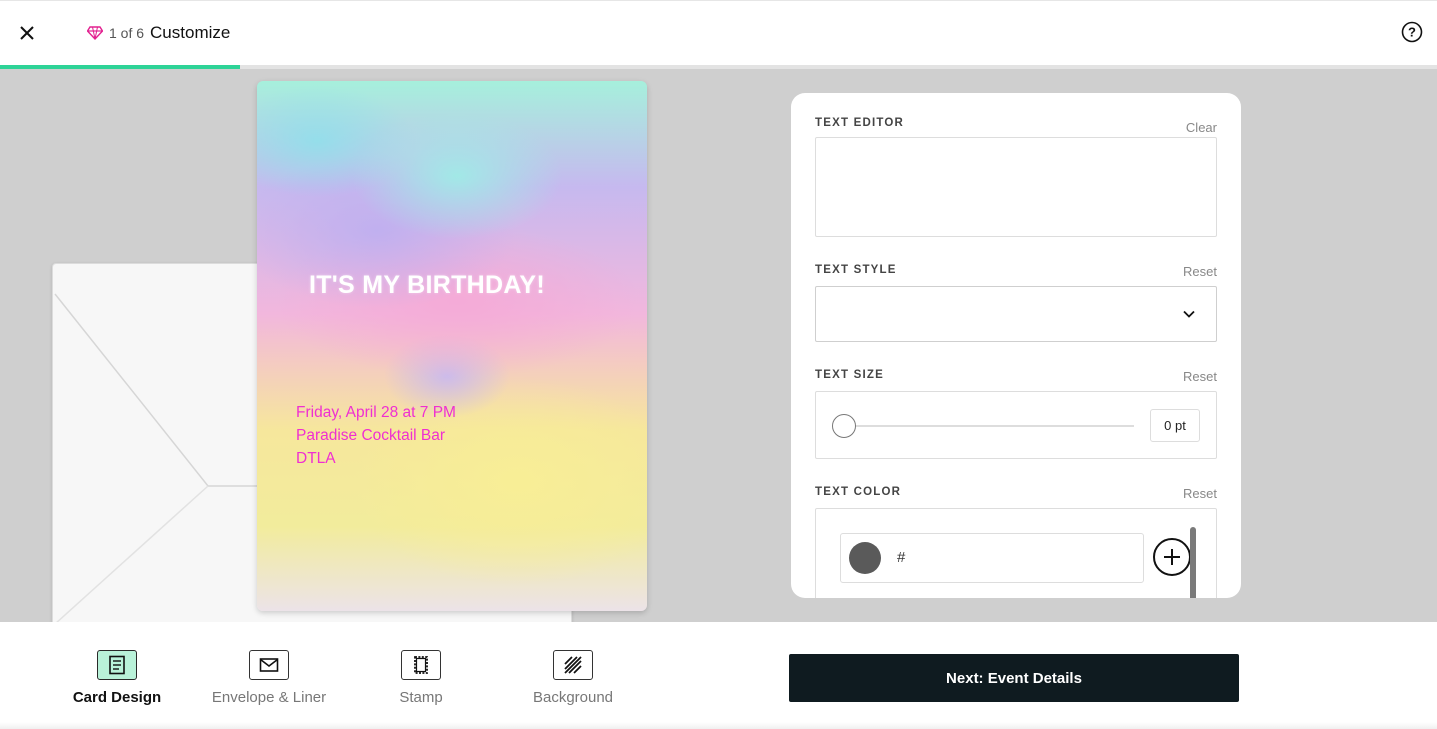 This screenshot has width=1437, height=729. Describe the element at coordinates (371, 435) in the screenshot. I see `card-detail-line: Paradise Cocktail Bar` at that location.